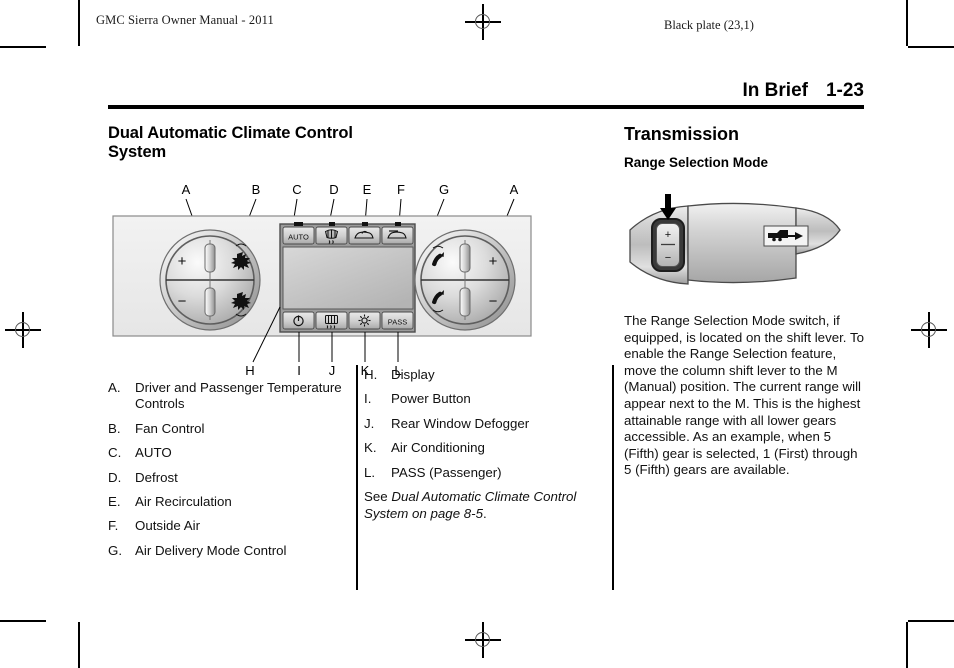 This screenshot has width=954, height=668. Describe the element at coordinates (486, 107) in the screenshot. I see `header-rule` at that location.